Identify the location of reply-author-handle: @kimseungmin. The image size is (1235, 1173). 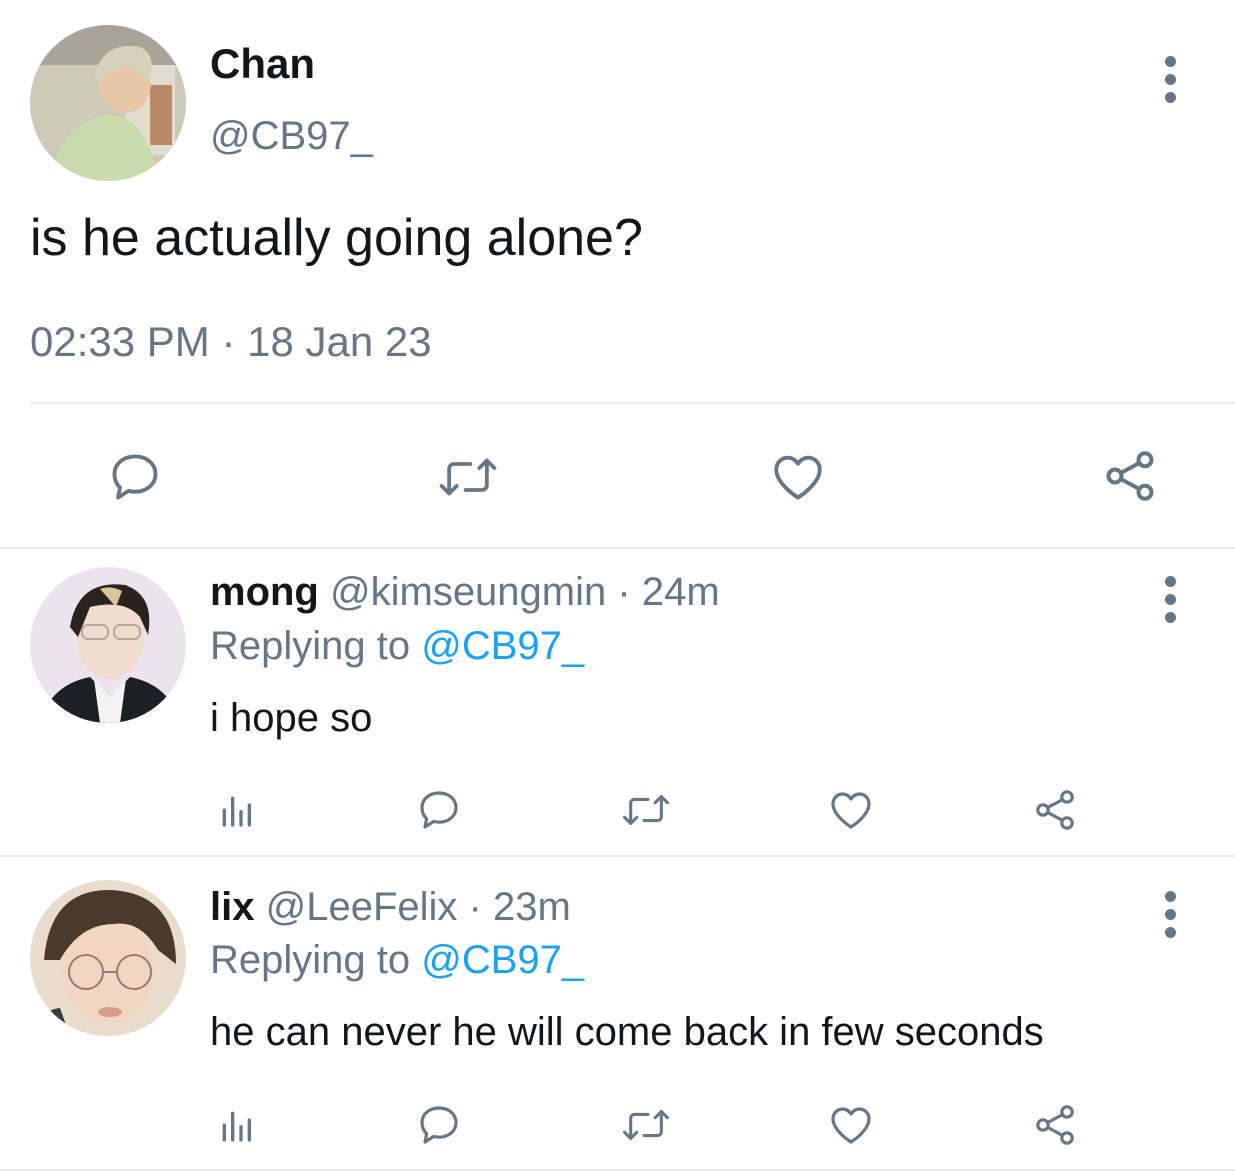
(468, 592).